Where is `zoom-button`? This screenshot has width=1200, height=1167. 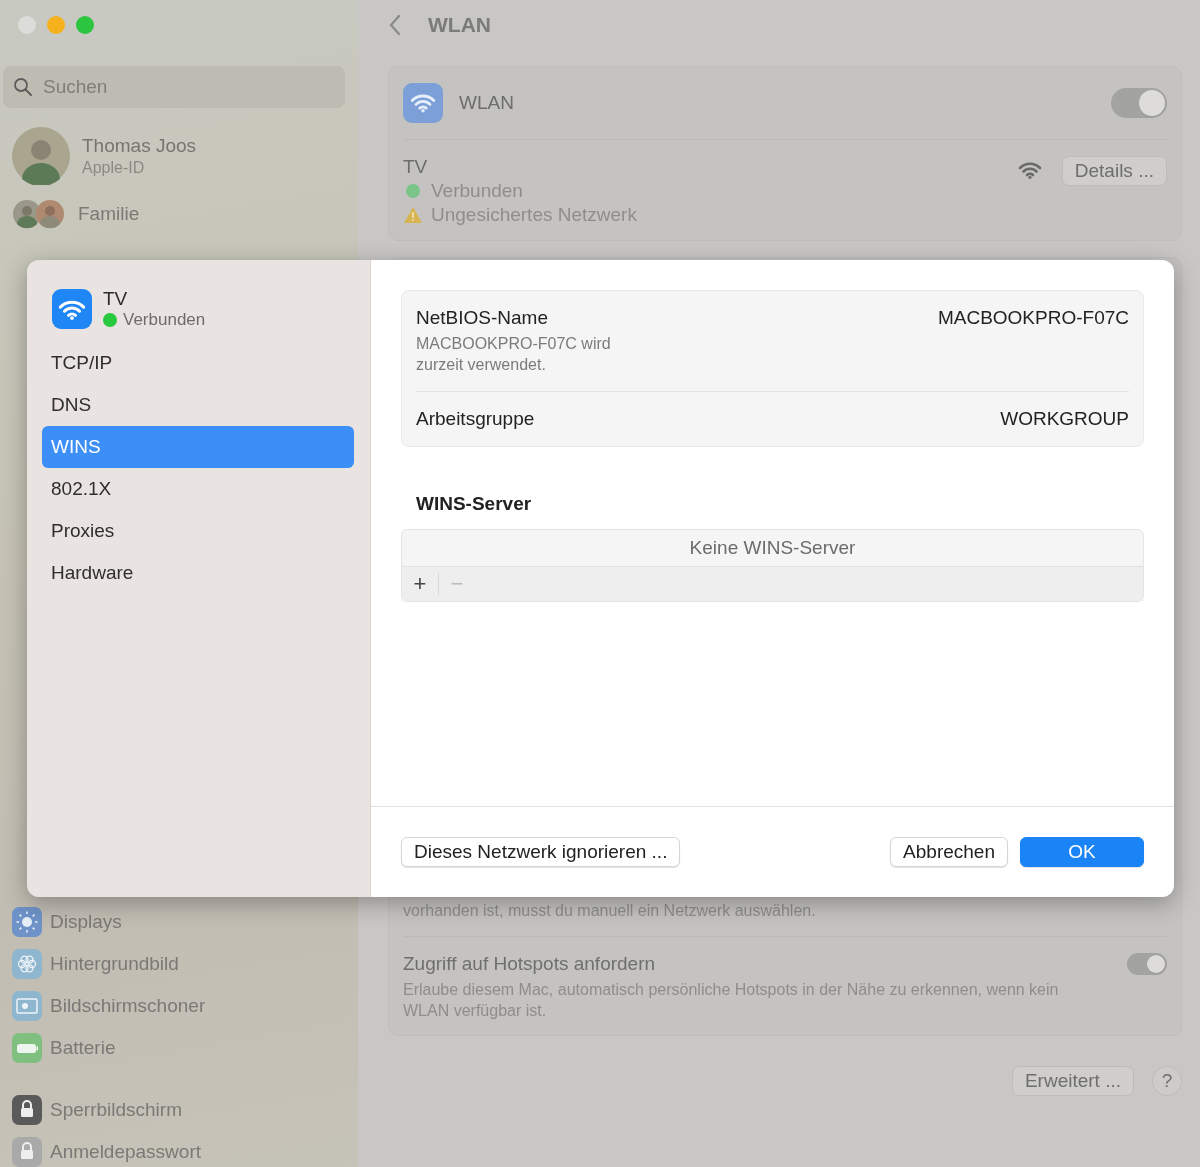
zoom-button is located at coordinates (85, 25).